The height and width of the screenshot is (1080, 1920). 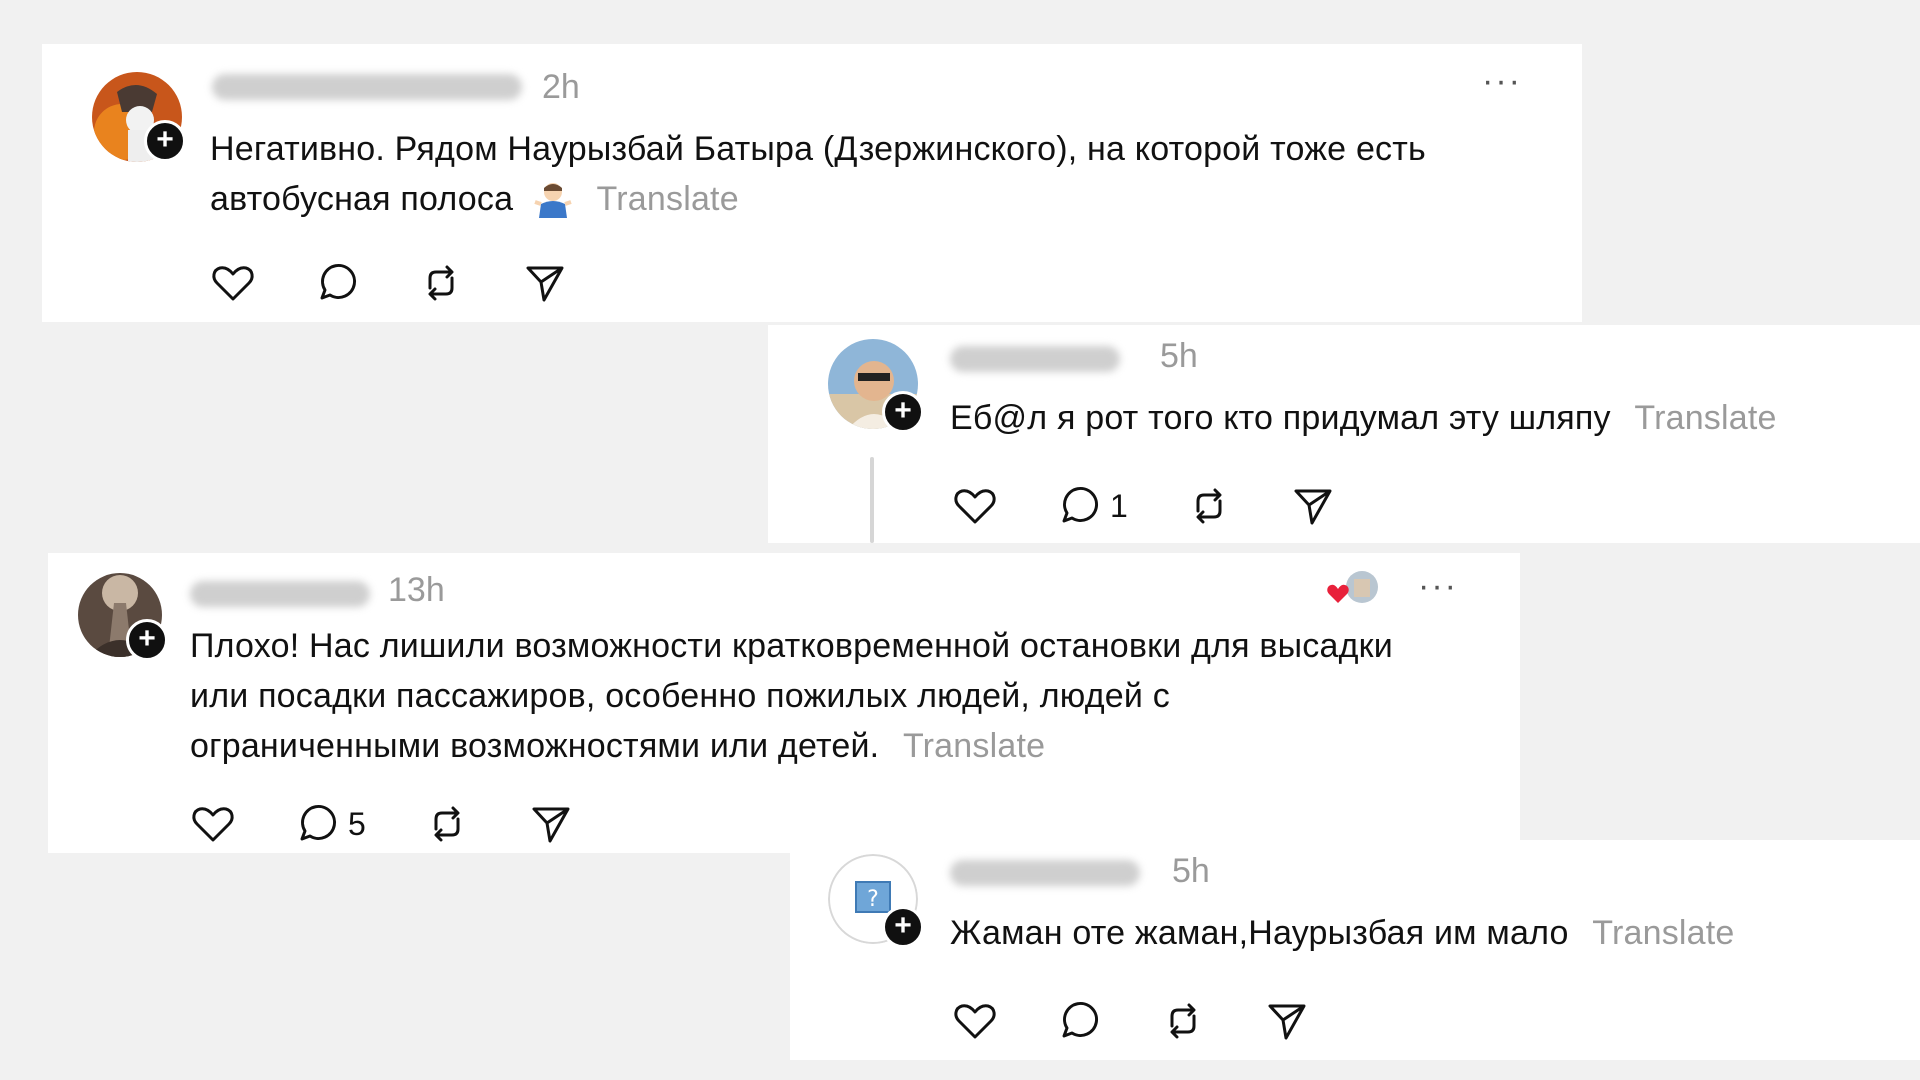 I want to click on comment-body: Еб@л я рот того кто придумал эту шляпу, so click(x=1280, y=418).